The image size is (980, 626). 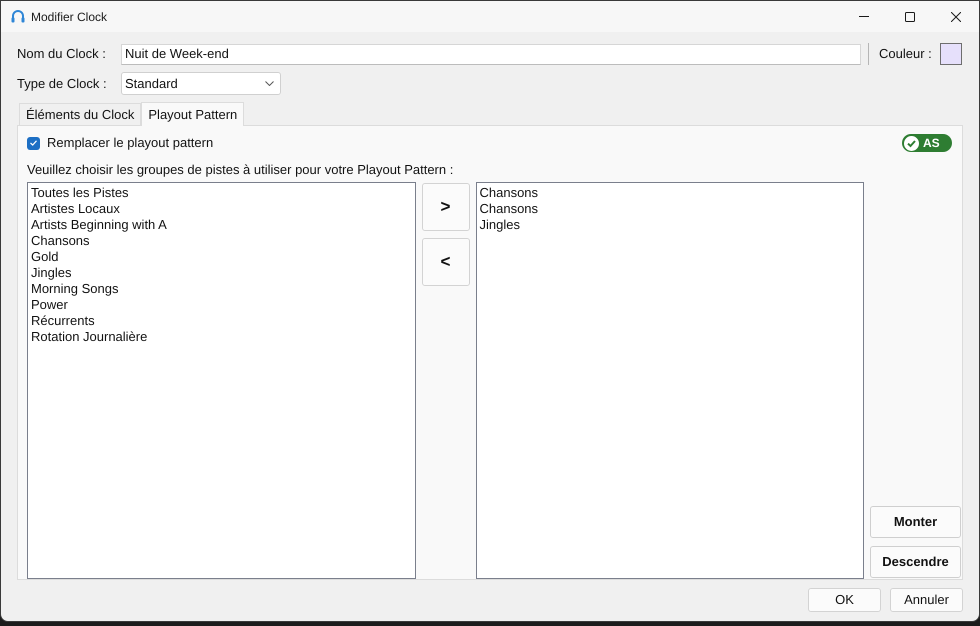 What do you see at coordinates (926, 600) in the screenshot?
I see `dialog-button: Annuler` at bounding box center [926, 600].